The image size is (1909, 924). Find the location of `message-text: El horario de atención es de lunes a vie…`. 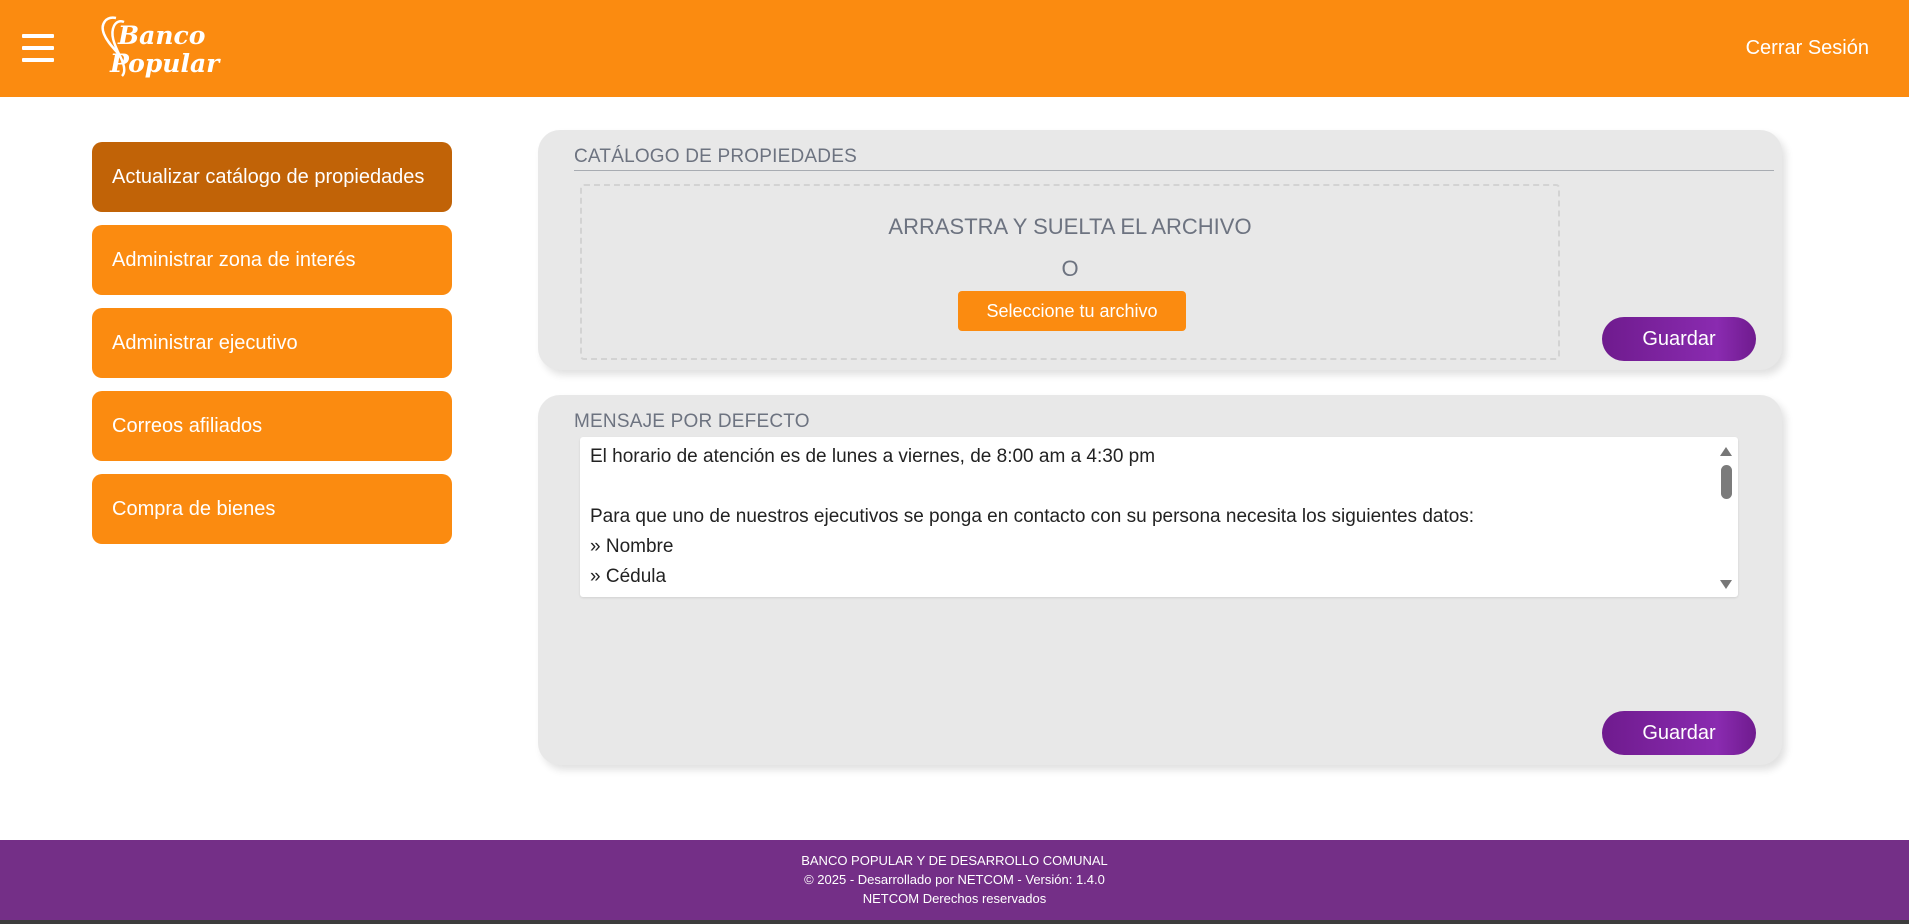

message-text: El horario de atención es de lunes a vie… is located at coordinates (1149, 519).